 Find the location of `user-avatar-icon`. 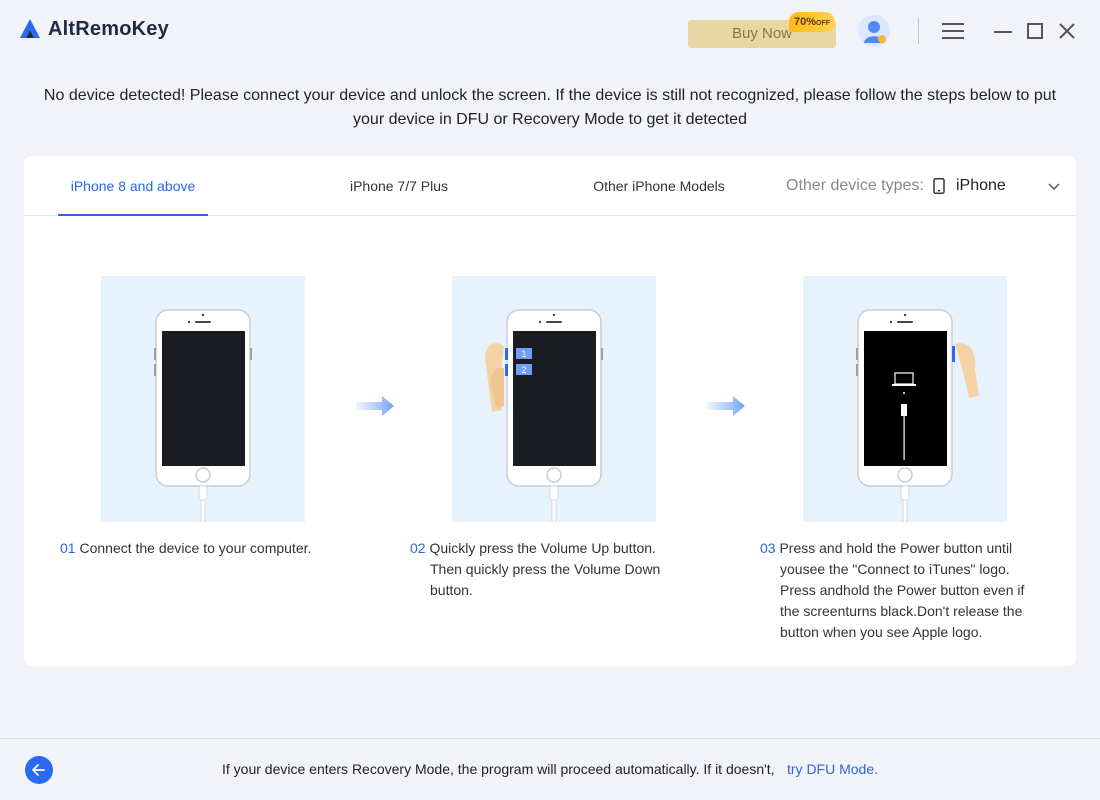

user-avatar-icon is located at coordinates (874, 31).